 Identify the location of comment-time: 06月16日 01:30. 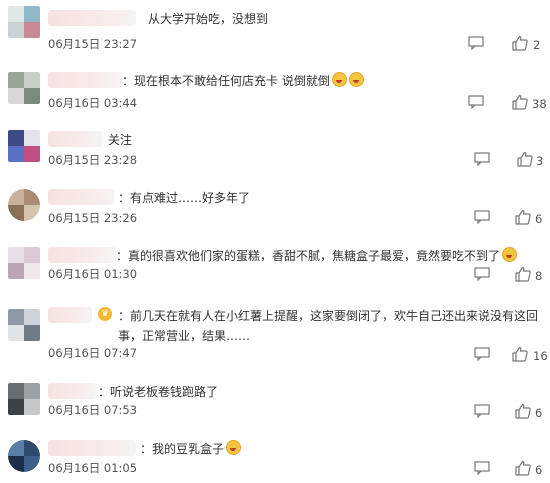
(93, 274).